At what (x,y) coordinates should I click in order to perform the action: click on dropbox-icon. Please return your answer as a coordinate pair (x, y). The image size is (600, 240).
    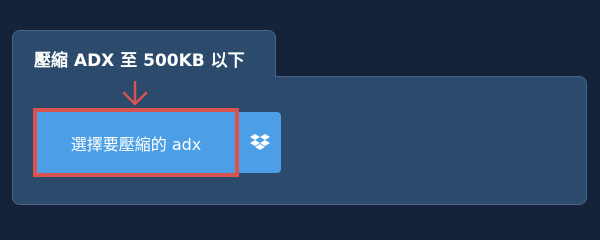
    Looking at the image, I should click on (260, 141).